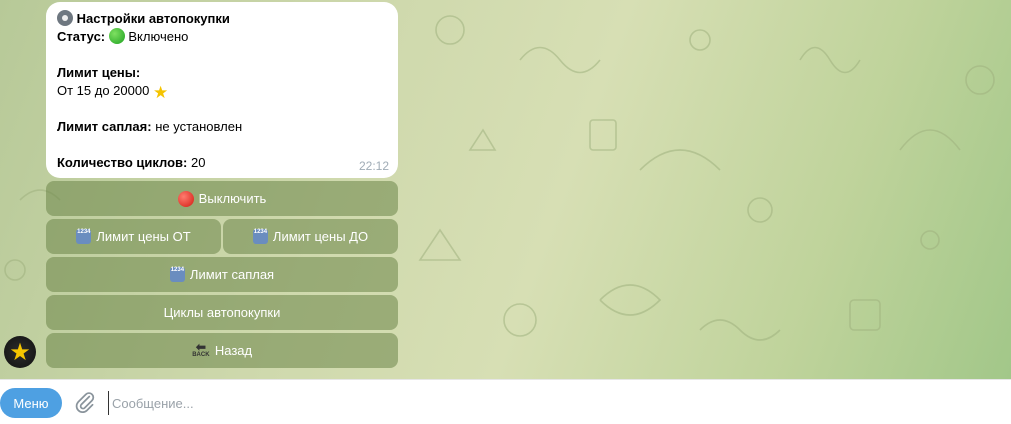  What do you see at coordinates (551, 403) in the screenshot?
I see `message-input` at bounding box center [551, 403].